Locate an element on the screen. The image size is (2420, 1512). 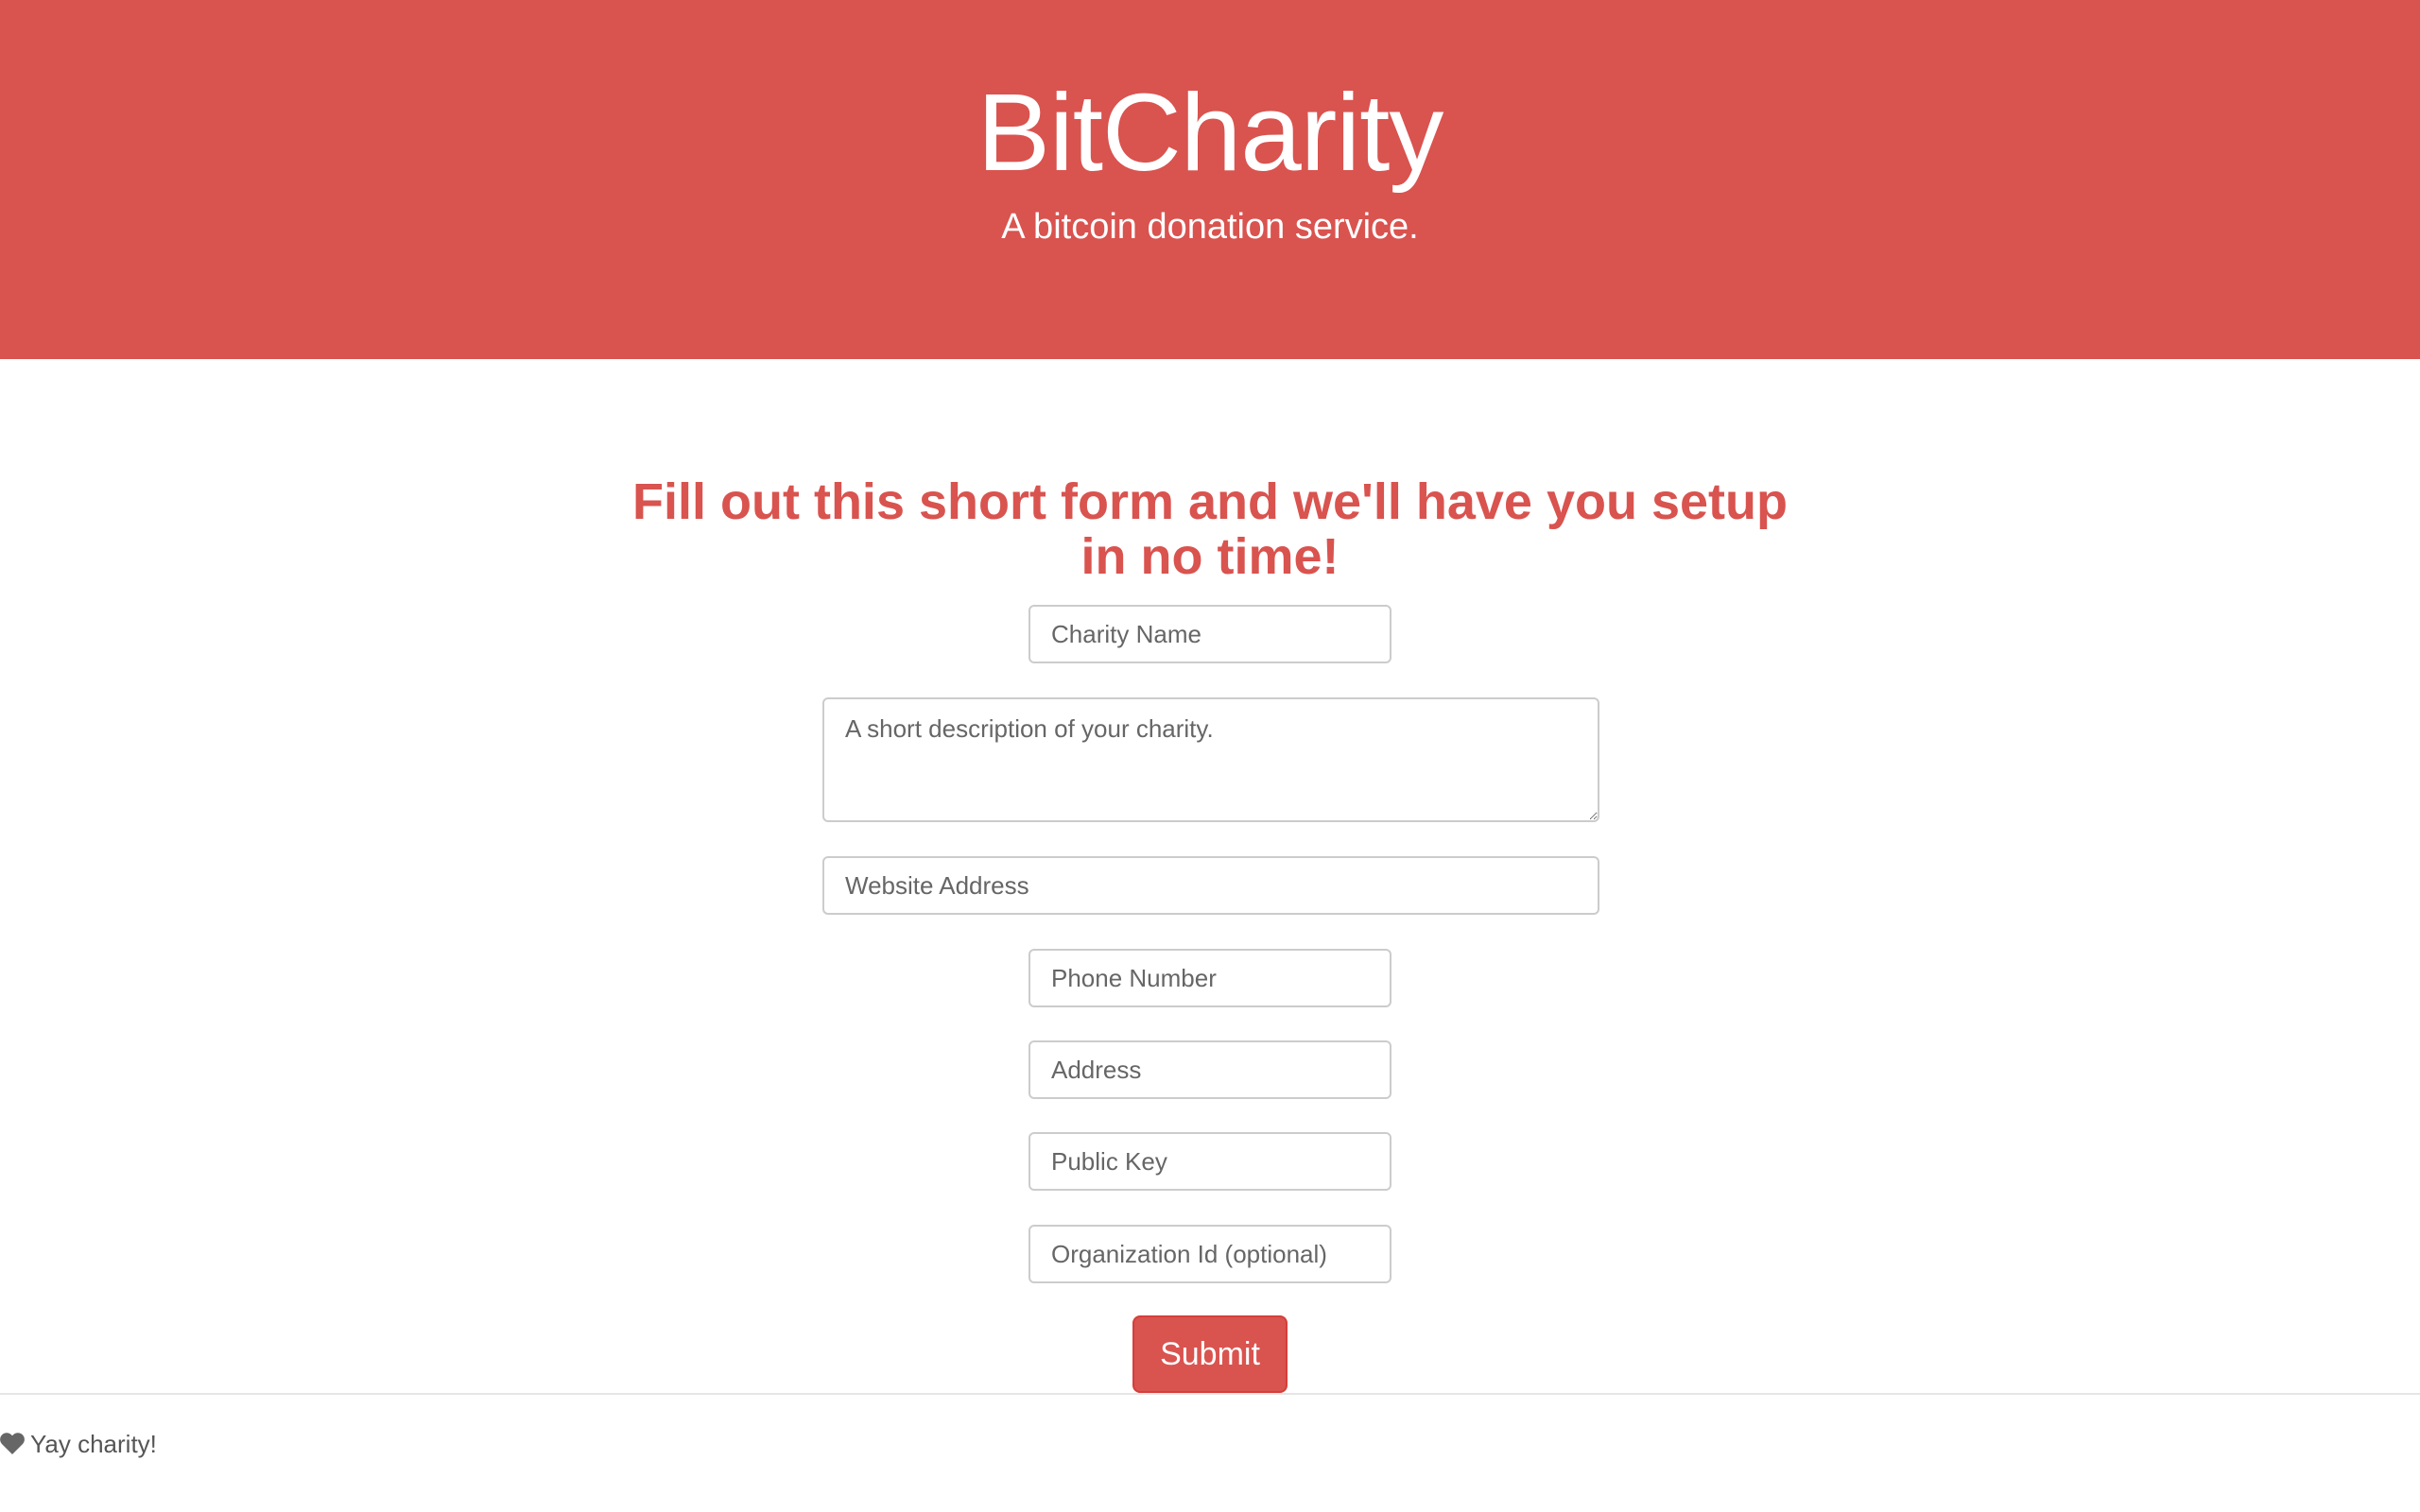
submit-button: Submit is located at coordinates (1210, 1354).